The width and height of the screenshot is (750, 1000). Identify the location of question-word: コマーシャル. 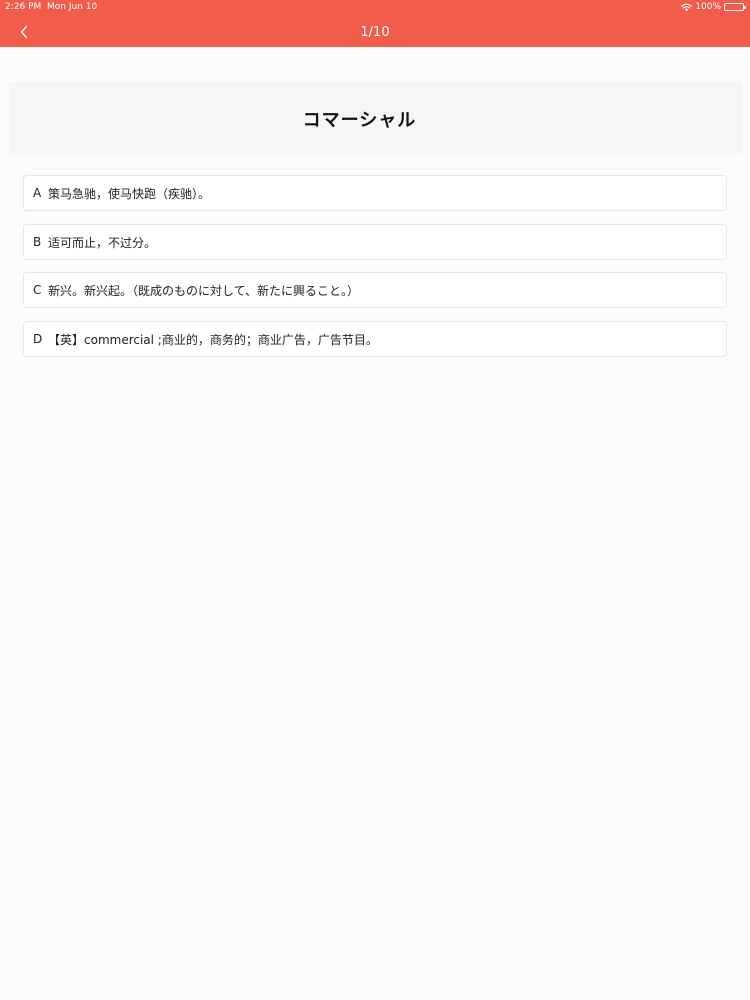
(359, 120).